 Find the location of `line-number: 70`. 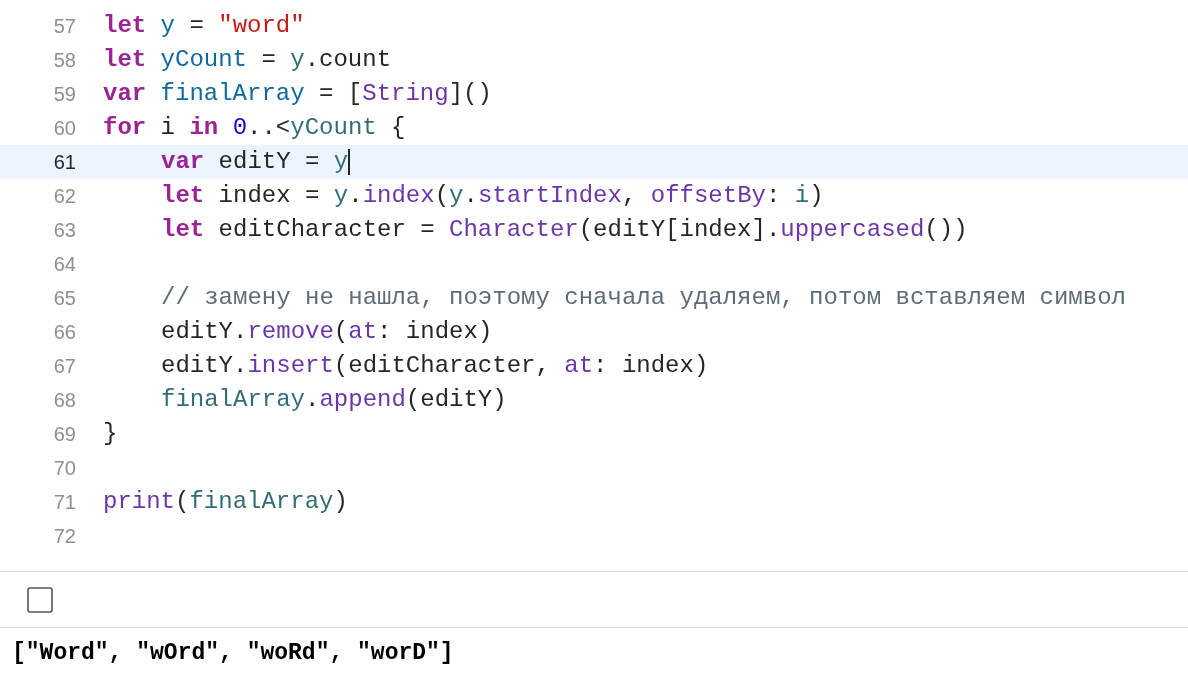

line-number: 70 is located at coordinates (64, 468).